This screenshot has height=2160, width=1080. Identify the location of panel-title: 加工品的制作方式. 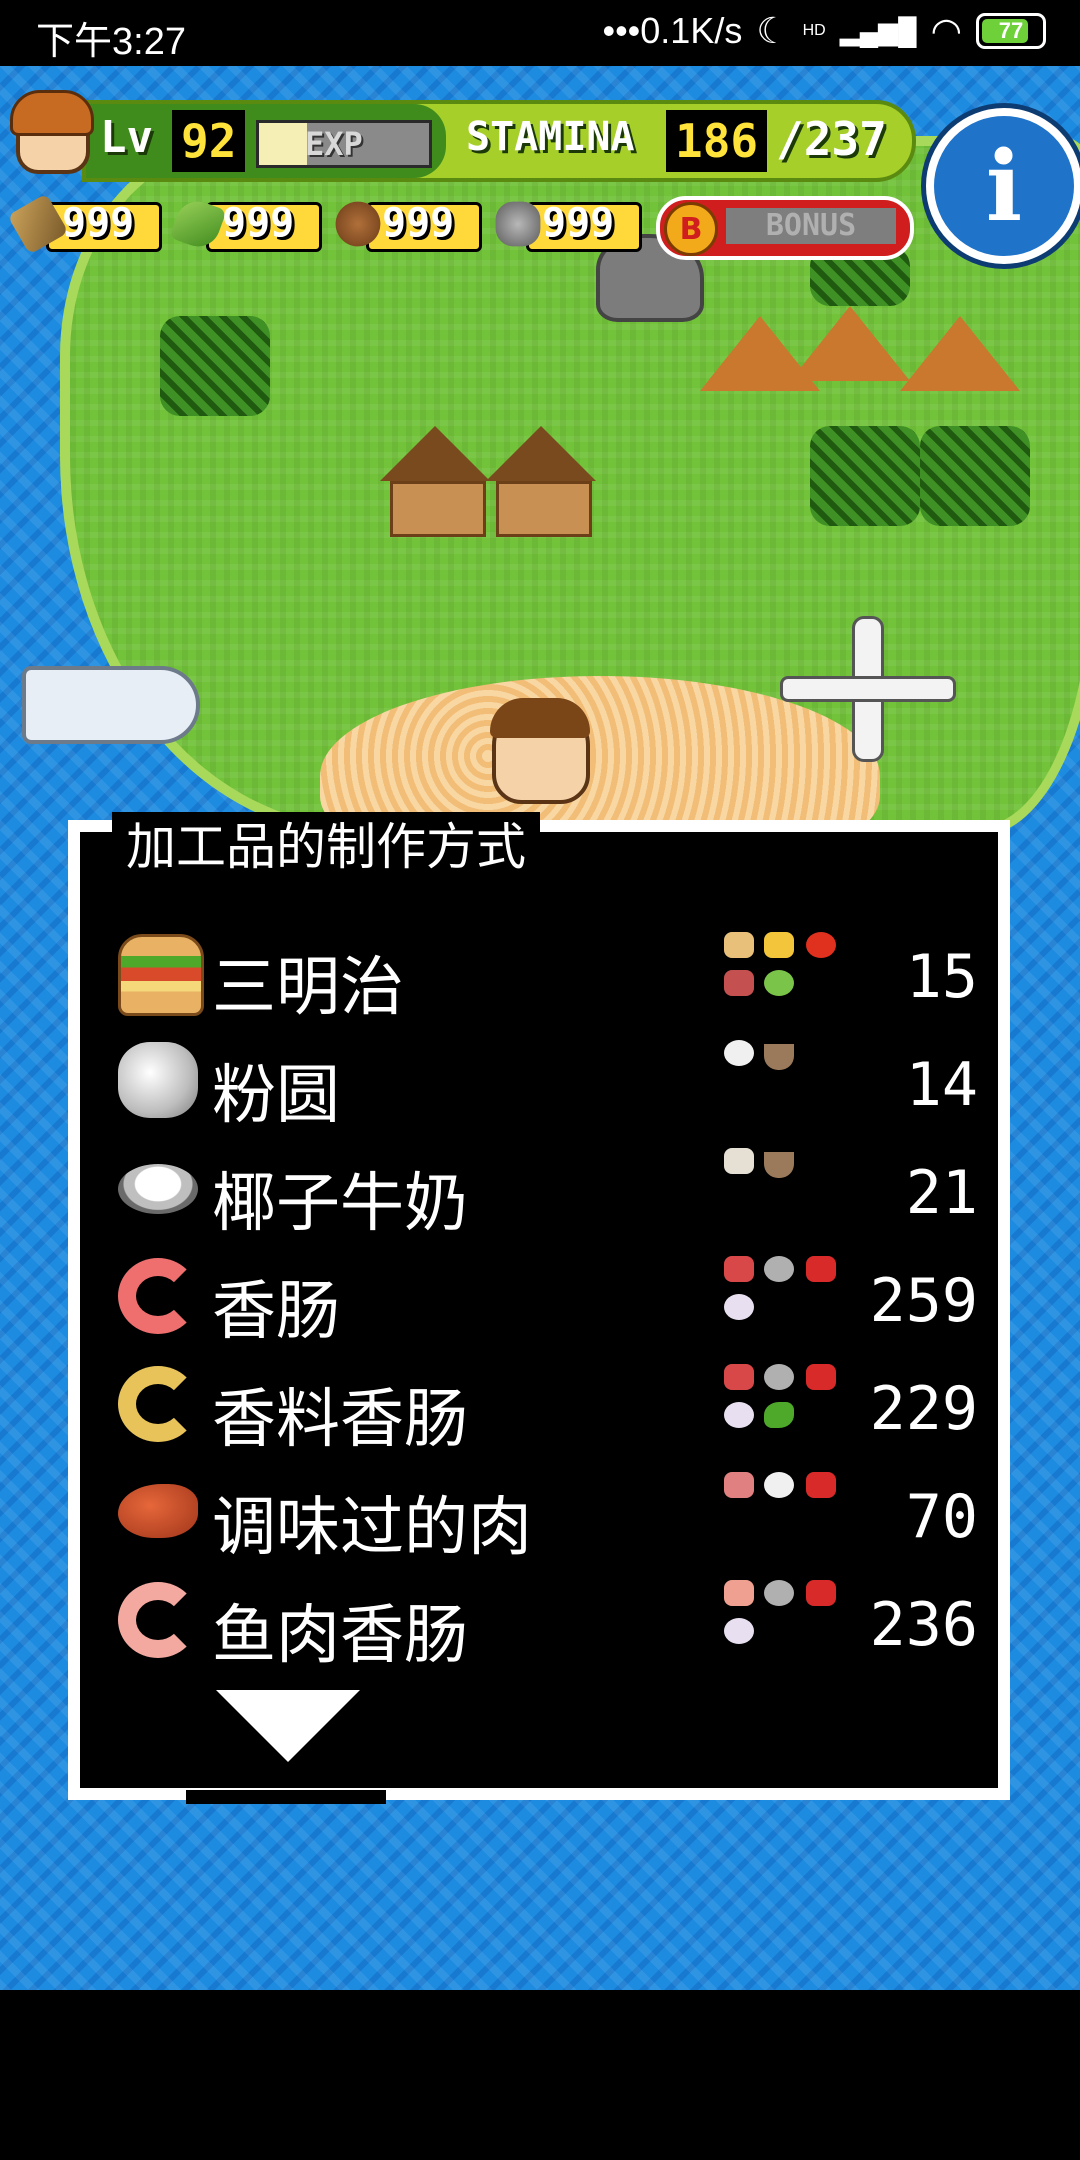
(326, 847).